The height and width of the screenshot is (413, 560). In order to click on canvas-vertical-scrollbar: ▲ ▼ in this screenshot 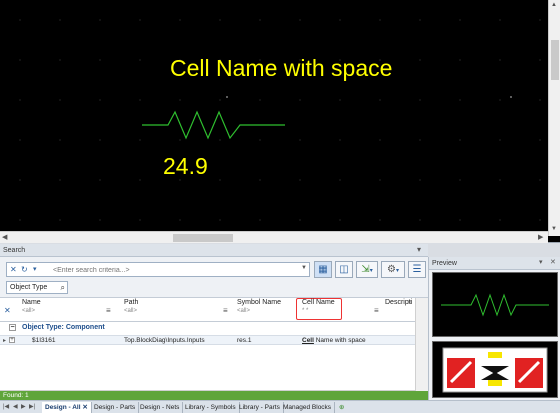, I will do `click(554, 118)`.